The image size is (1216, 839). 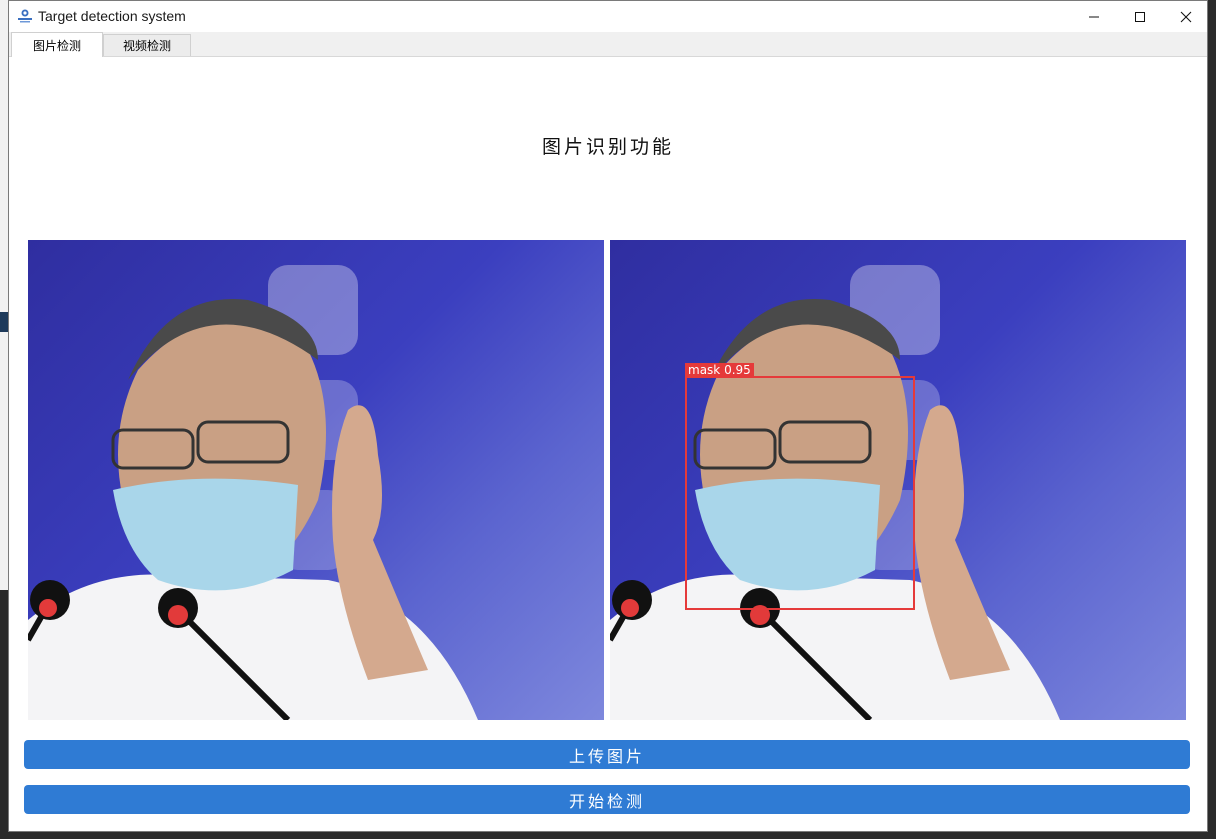 I want to click on detection-confidence: 0.95, so click(x=737, y=370).